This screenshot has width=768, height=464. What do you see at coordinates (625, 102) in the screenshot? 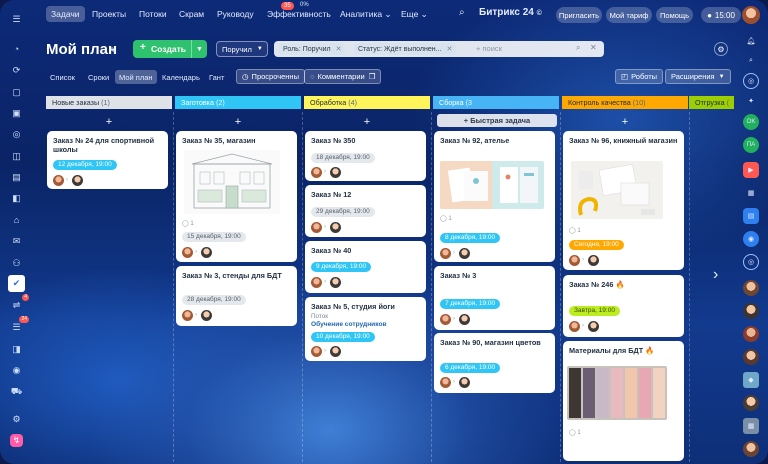
I see `column-header: Контроль качества (10)` at bounding box center [625, 102].